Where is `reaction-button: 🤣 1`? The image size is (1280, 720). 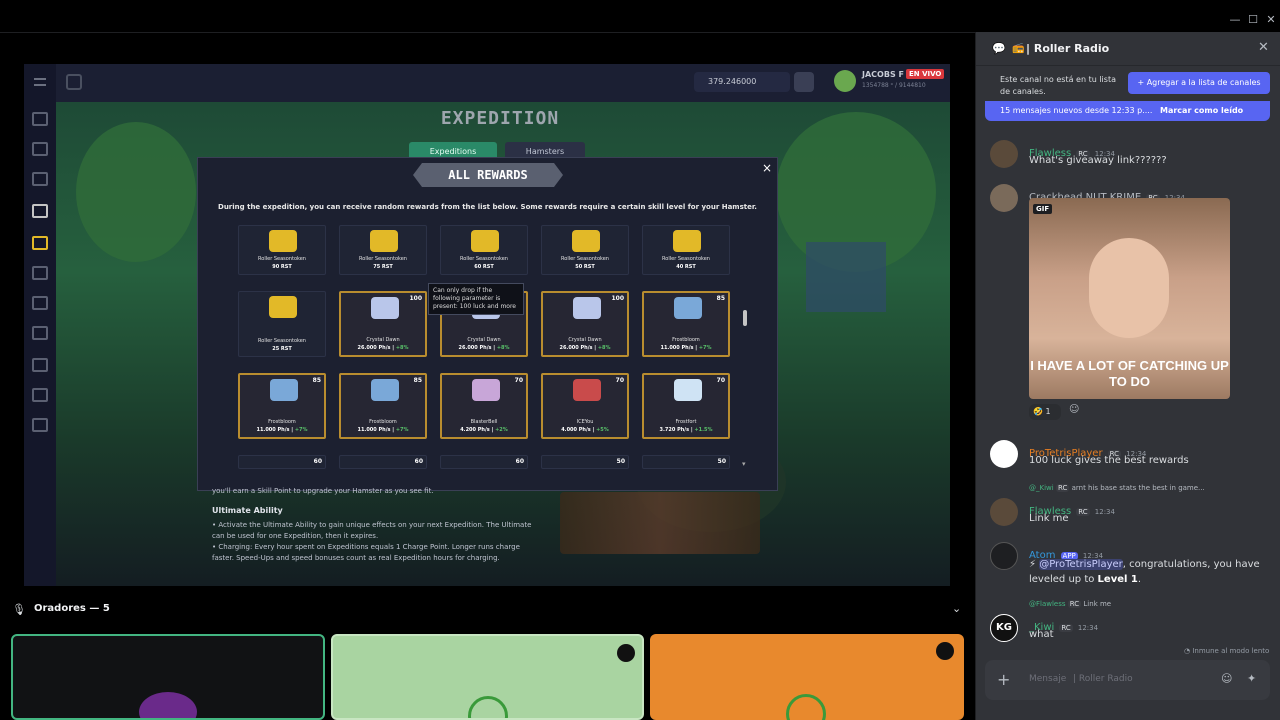
reaction-button: 🤣 1 is located at coordinates (1045, 412).